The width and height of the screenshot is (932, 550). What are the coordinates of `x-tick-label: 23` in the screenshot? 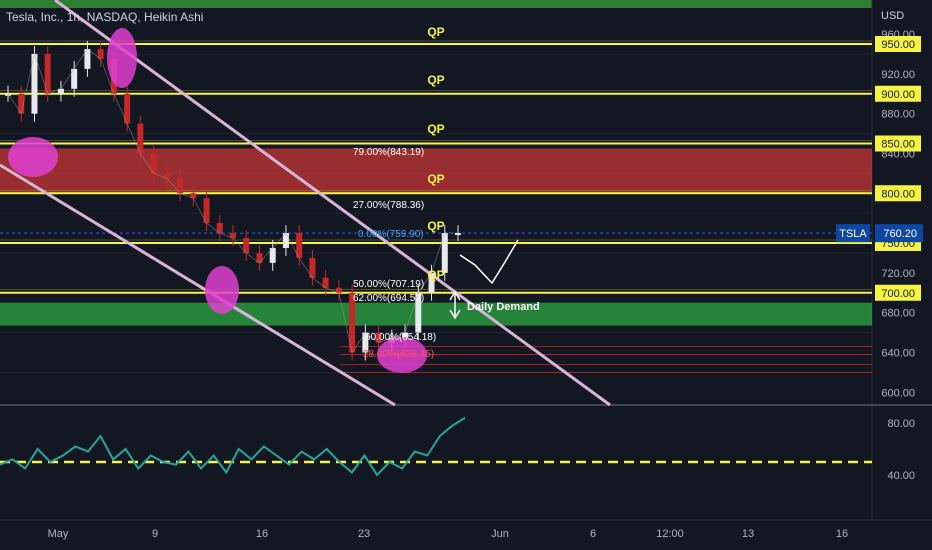 It's located at (364, 534).